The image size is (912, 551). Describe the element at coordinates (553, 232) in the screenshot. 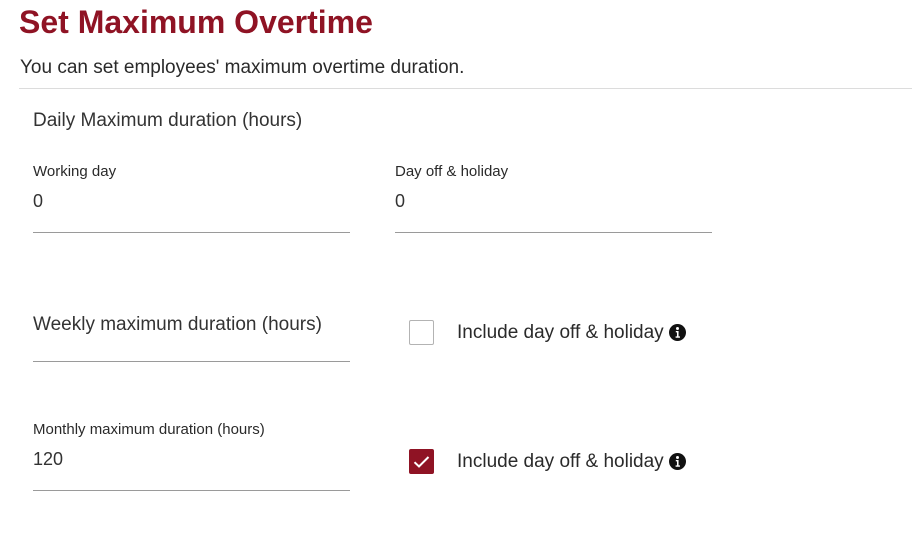

I see `day-off-holiday-underline` at that location.